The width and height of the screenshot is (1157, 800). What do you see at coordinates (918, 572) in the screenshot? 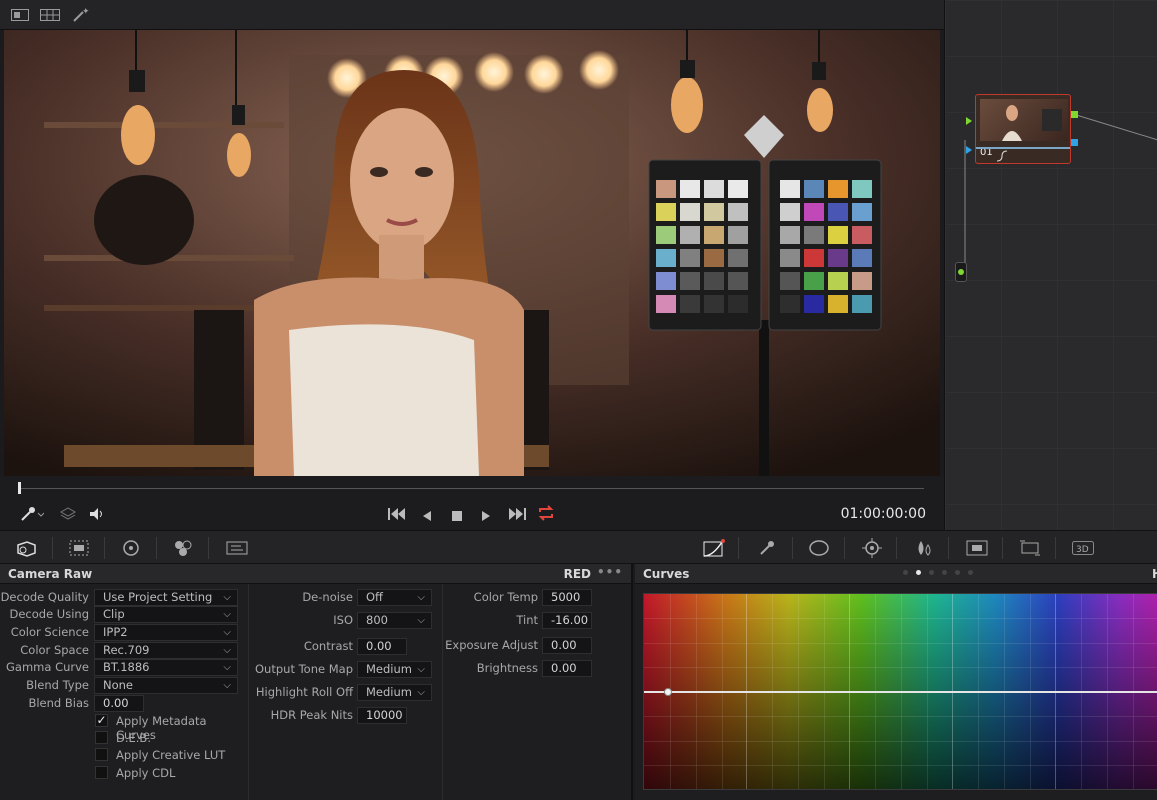
I see `page-dot-active` at bounding box center [918, 572].